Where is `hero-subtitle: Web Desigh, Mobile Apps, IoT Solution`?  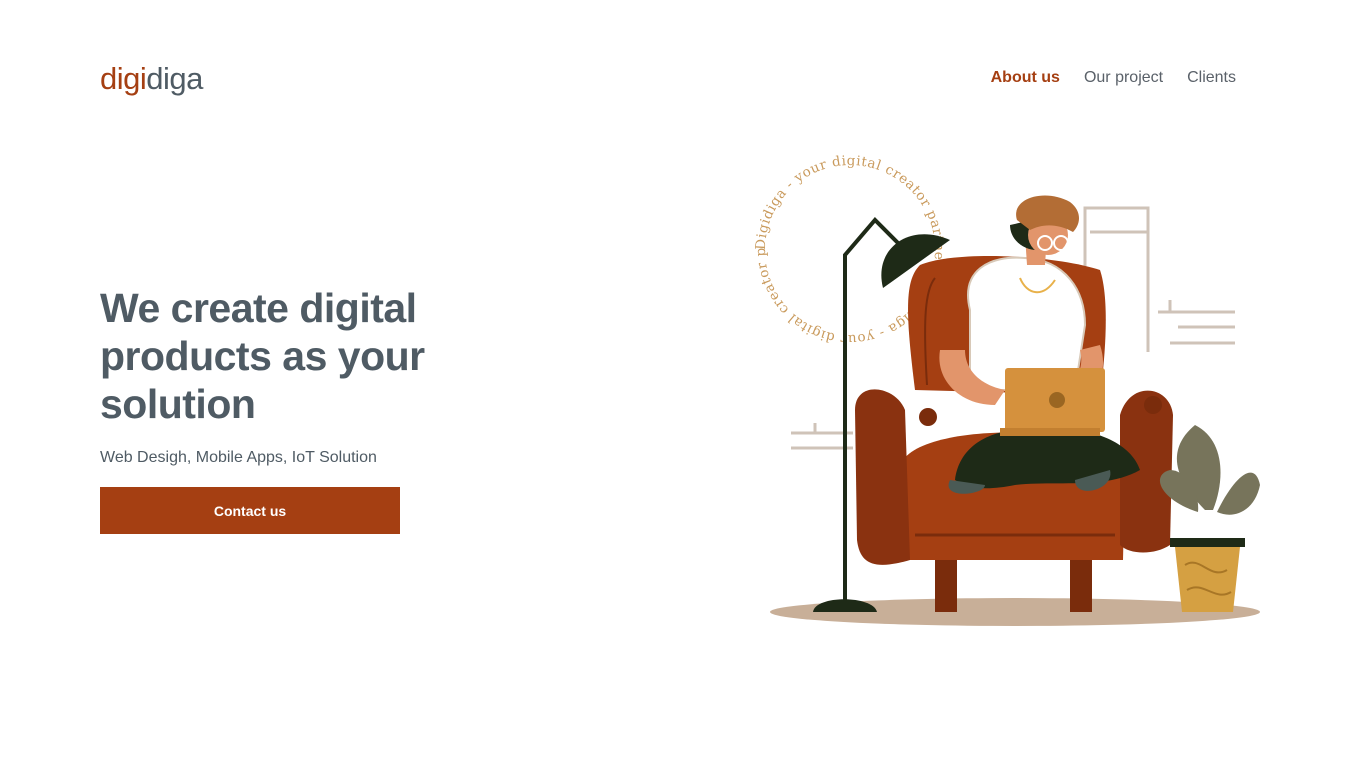
hero-subtitle: Web Desigh, Mobile Apps, IoT Solution is located at coordinates (238, 457).